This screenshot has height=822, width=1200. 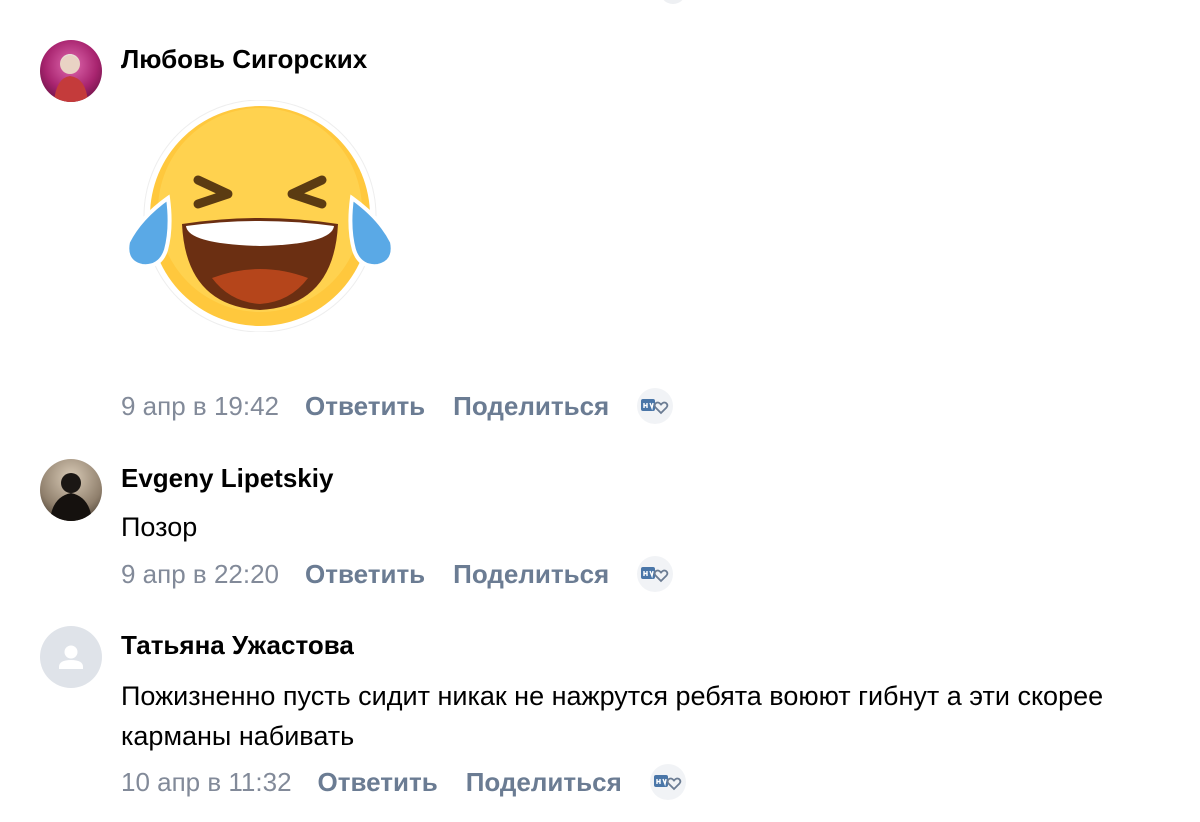 What do you see at coordinates (227, 478) in the screenshot?
I see `comment-author: Evgeny Lipetskiy` at bounding box center [227, 478].